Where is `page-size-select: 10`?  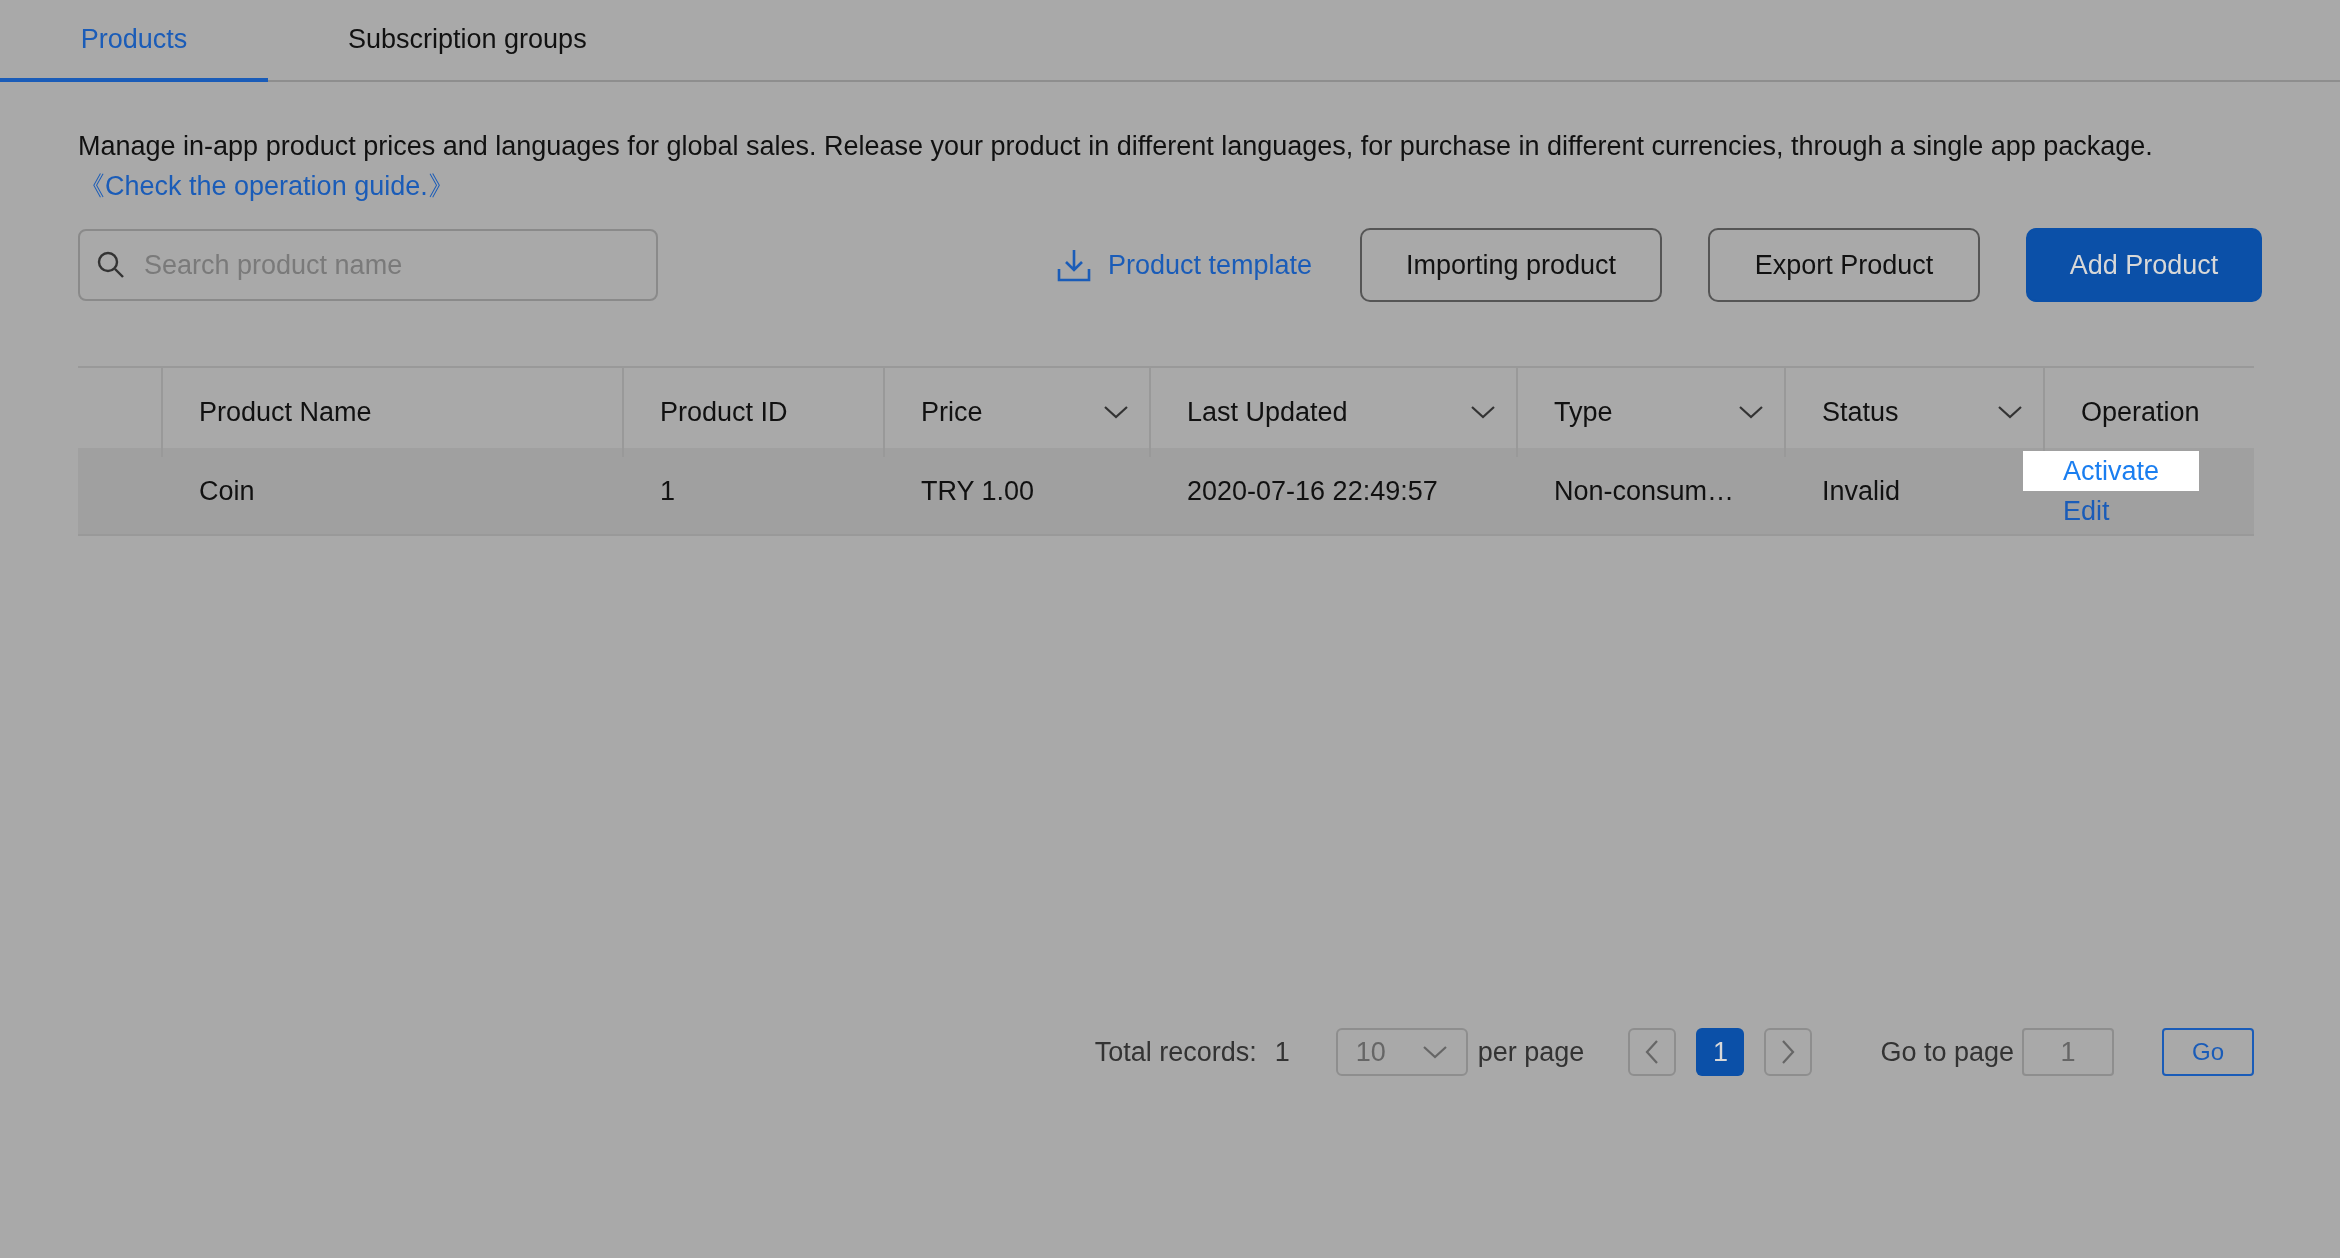
page-size-select: 10 is located at coordinates (1401, 1052).